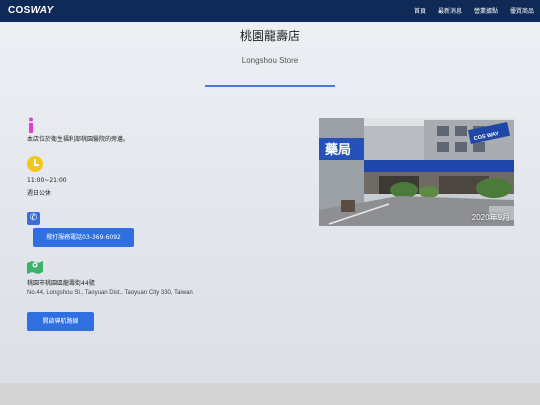  Describe the element at coordinates (270, 394) in the screenshot. I see `footer-band` at that location.